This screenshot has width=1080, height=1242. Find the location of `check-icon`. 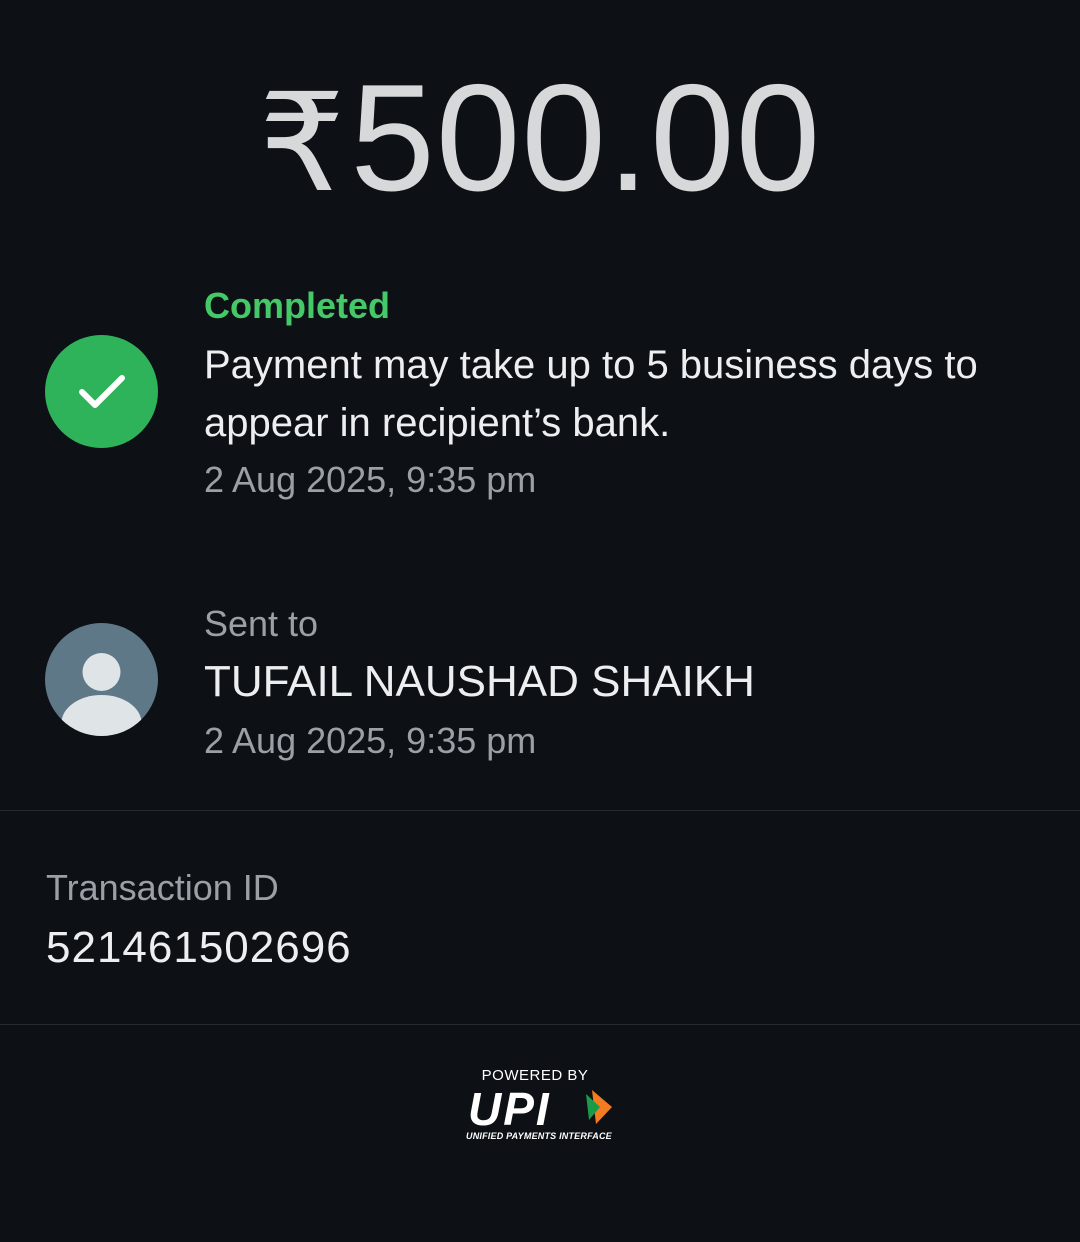

check-icon is located at coordinates (102, 391).